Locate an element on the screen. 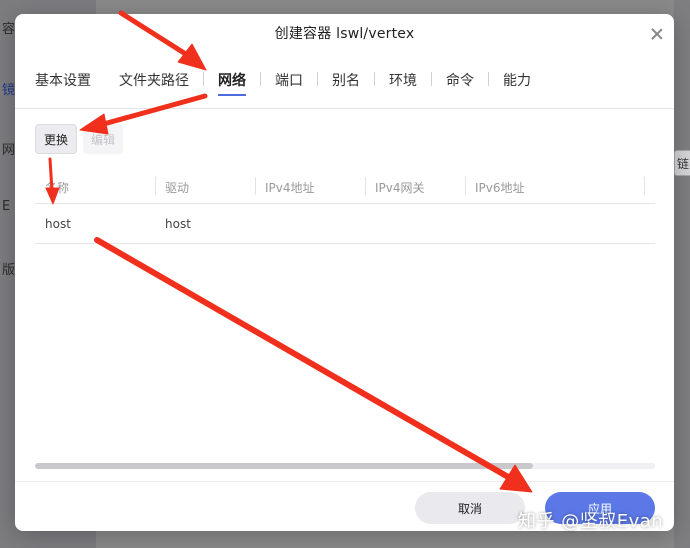 The width and height of the screenshot is (690, 548). tab-capabilities: 能力 is located at coordinates (517, 83).